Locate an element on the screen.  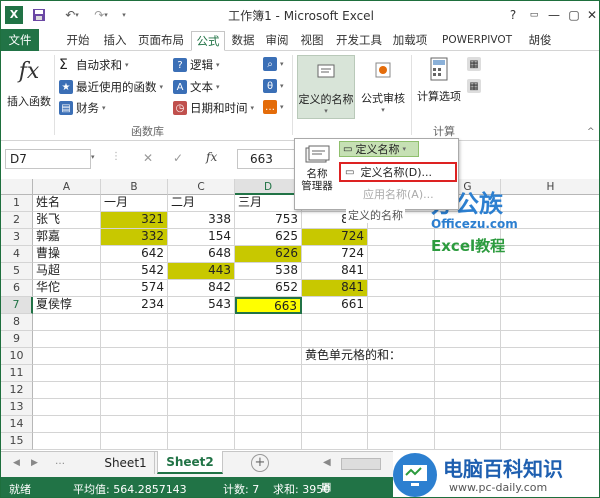
row-header-3: 3 is located at coordinates (17, 237).